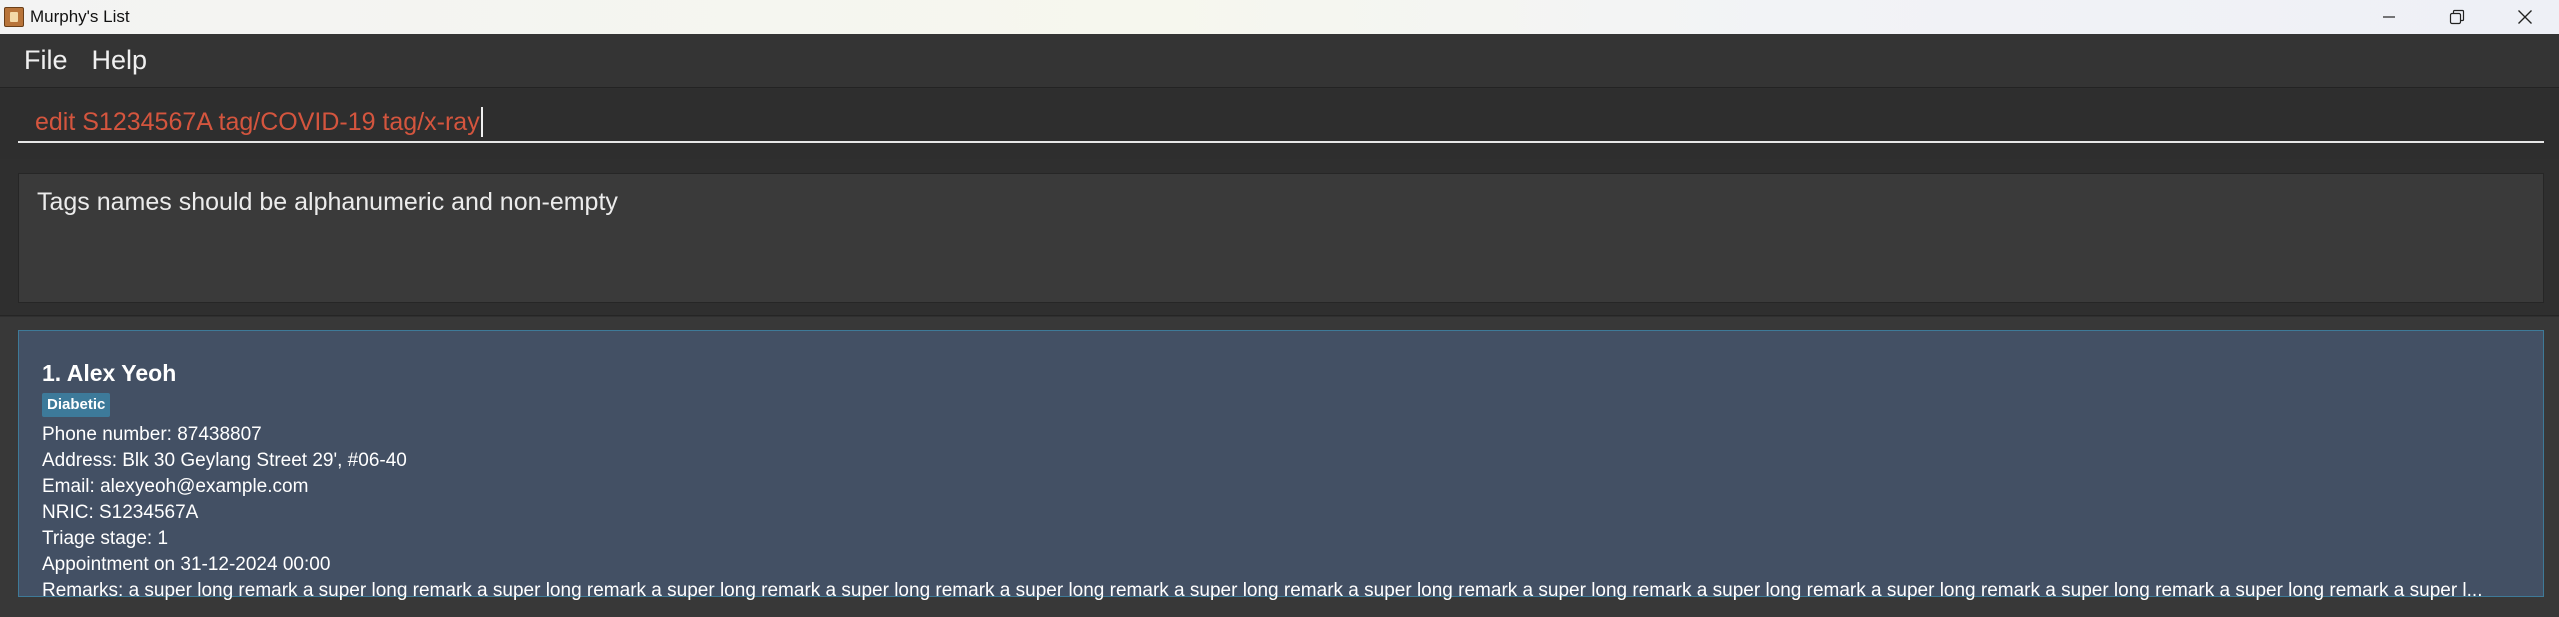 The image size is (2559, 617). Describe the element at coordinates (175, 486) in the screenshot. I see `email-field: Email: alexyeoh@example.com` at that location.